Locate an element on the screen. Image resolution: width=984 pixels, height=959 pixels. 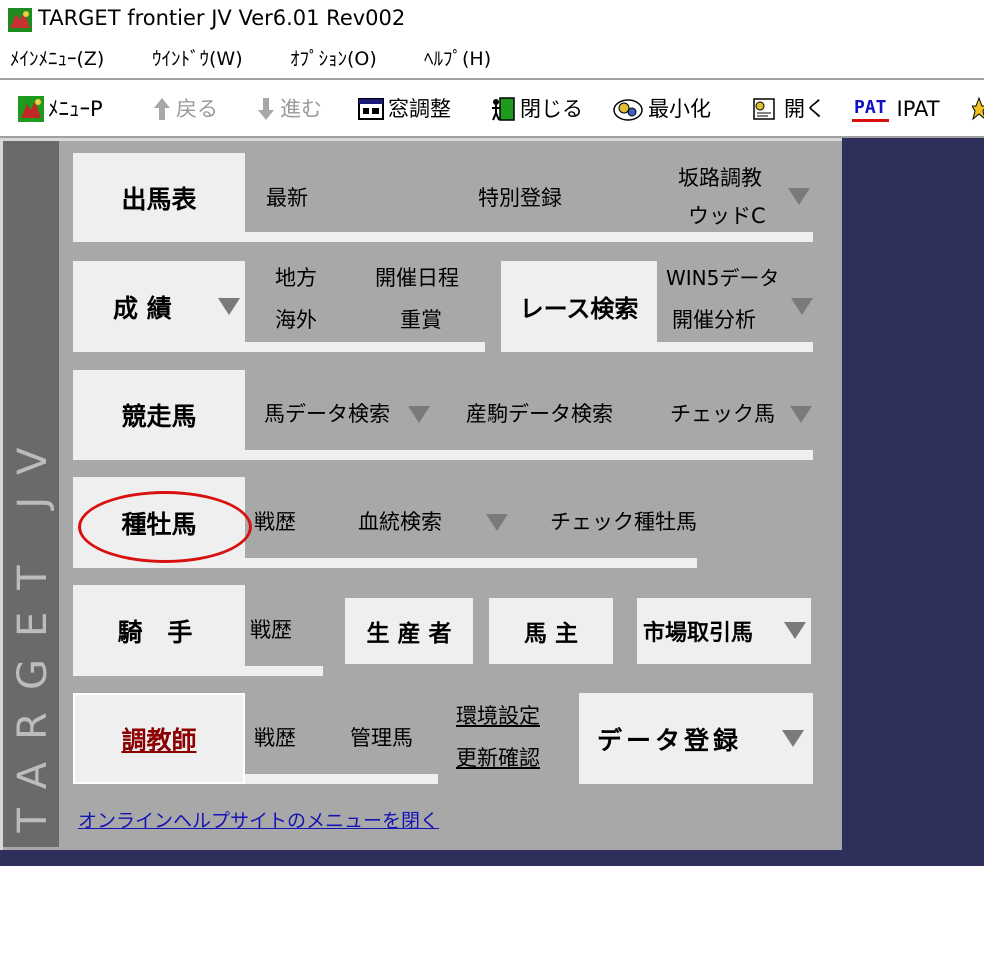
forward-button: 進む is located at coordinates (289, 109).